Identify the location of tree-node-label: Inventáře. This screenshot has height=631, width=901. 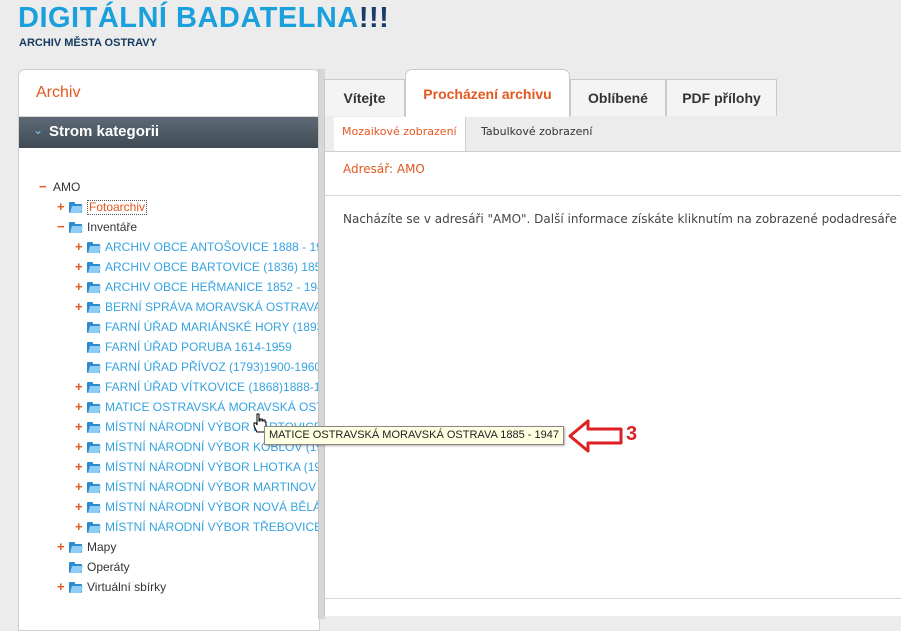
(112, 227).